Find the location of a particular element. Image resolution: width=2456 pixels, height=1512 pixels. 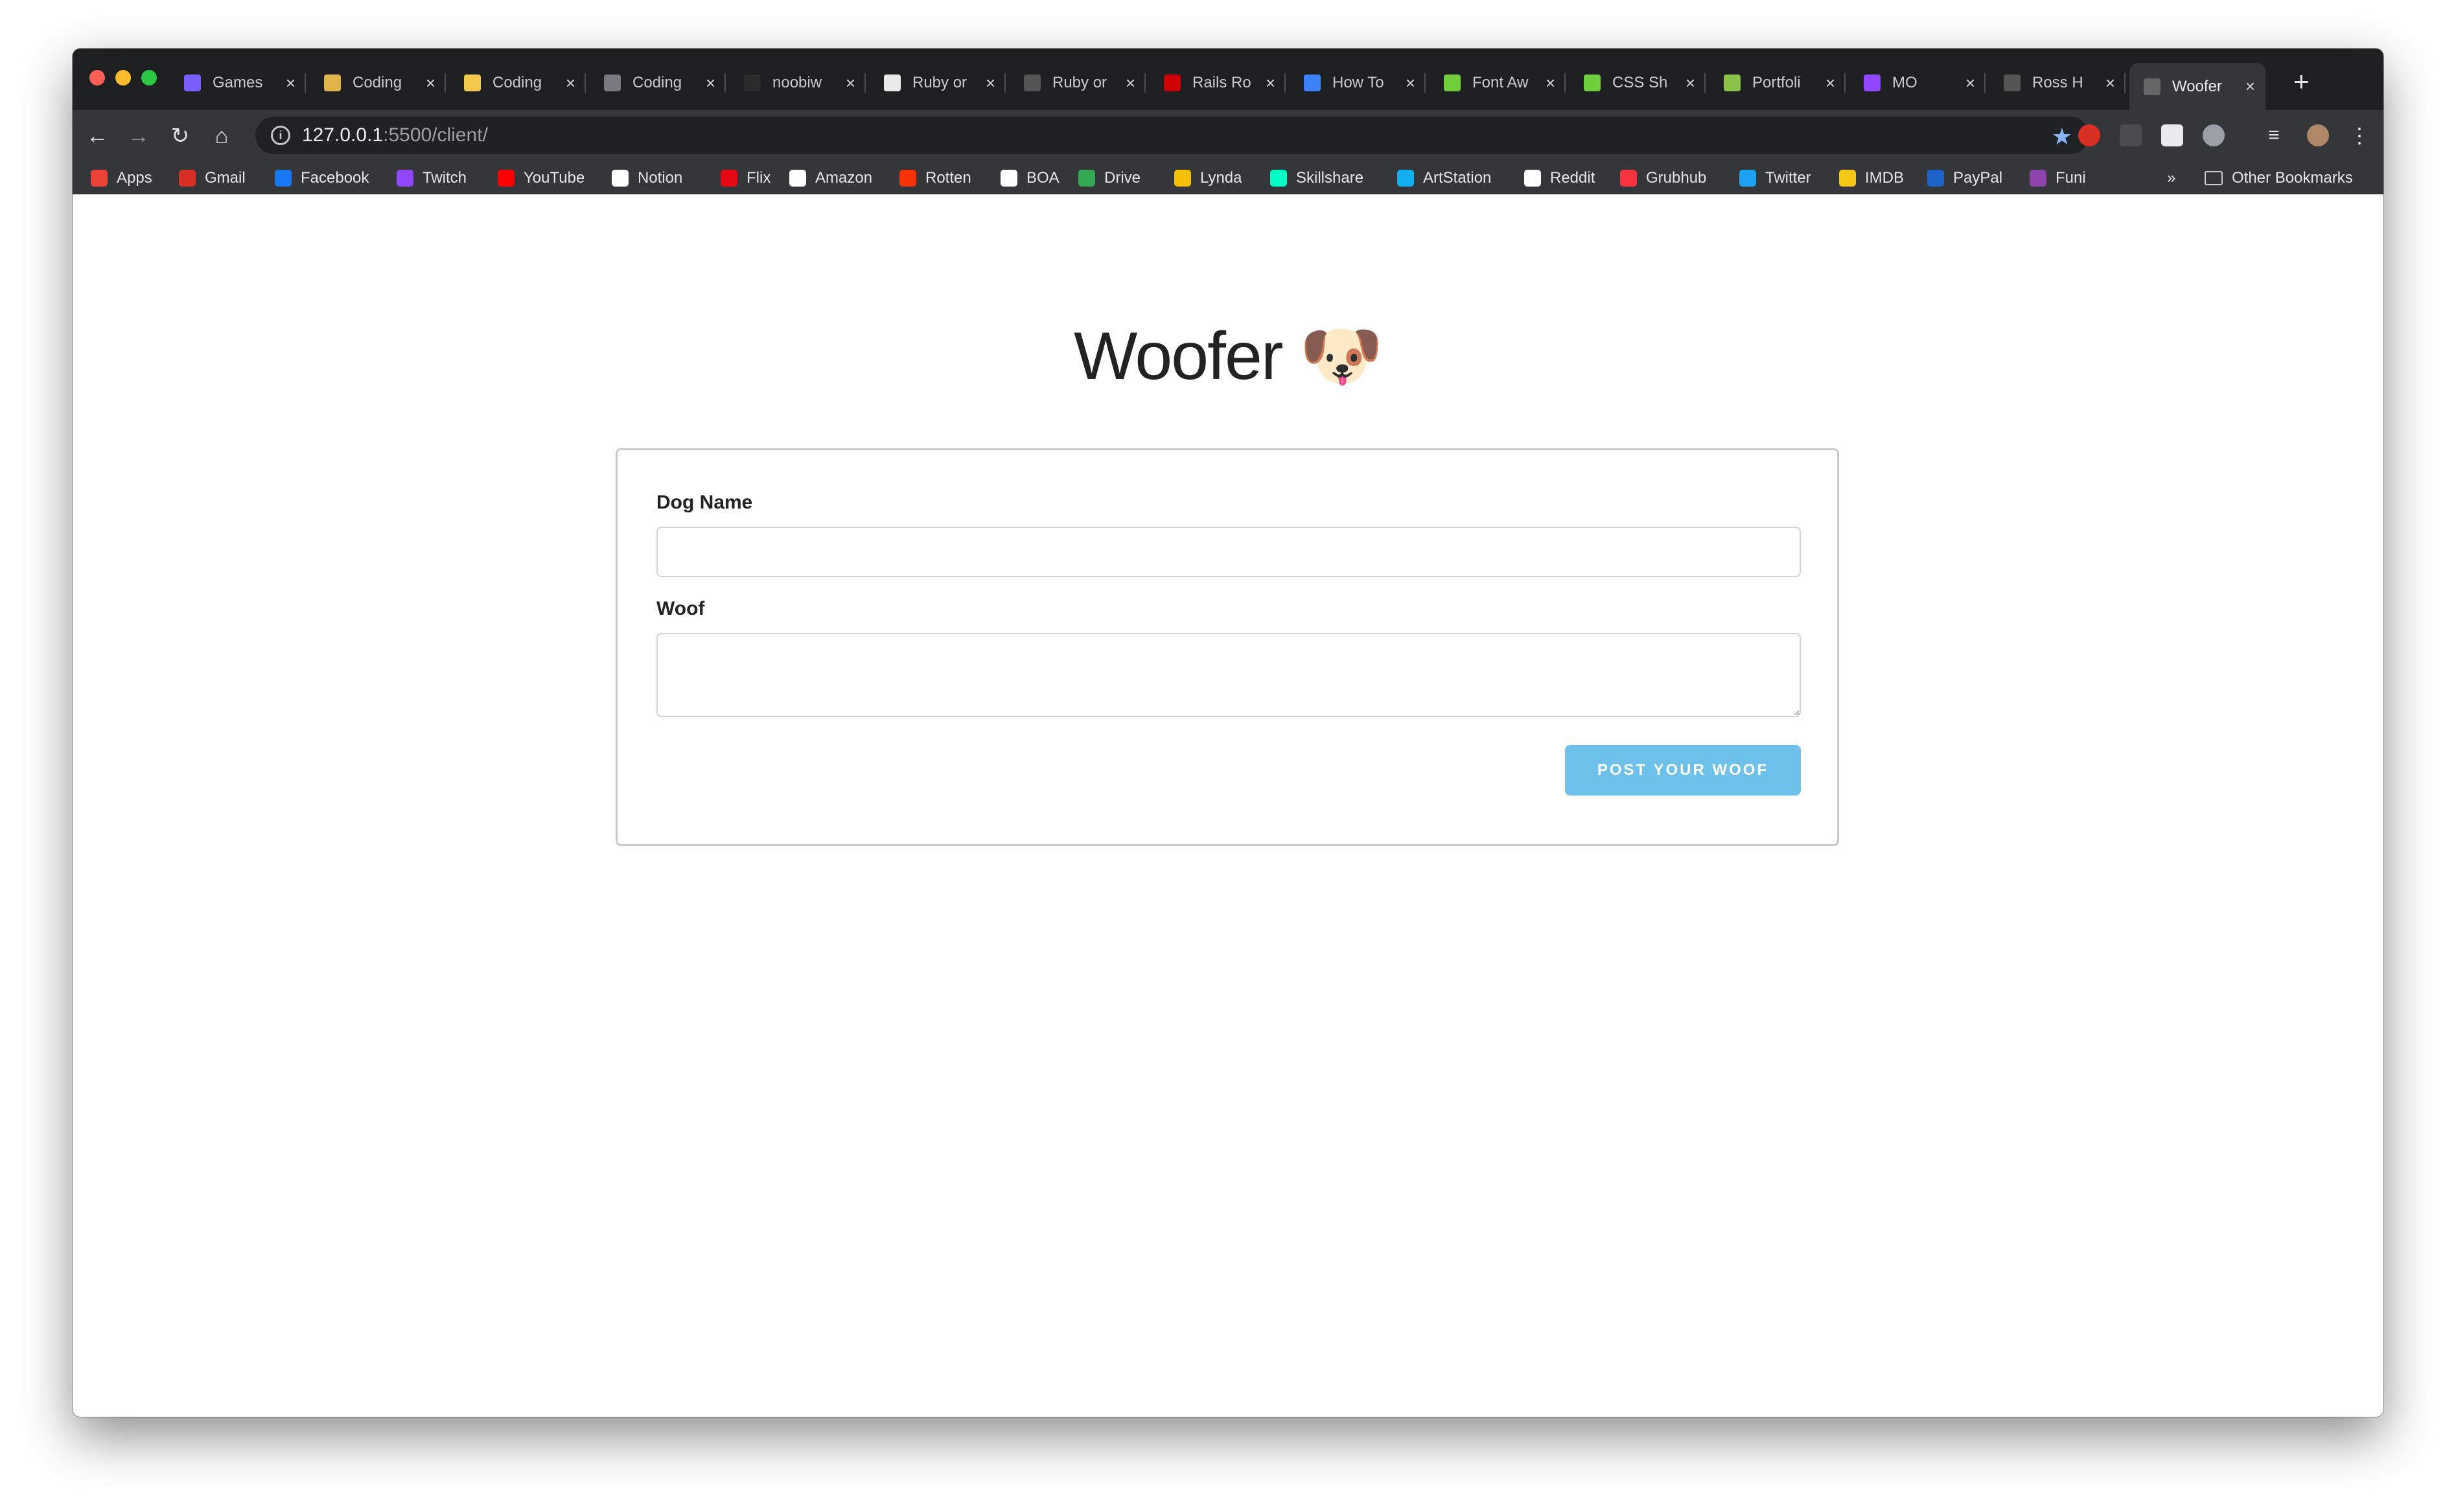

forward-arrow-icon: → is located at coordinates (138, 136).